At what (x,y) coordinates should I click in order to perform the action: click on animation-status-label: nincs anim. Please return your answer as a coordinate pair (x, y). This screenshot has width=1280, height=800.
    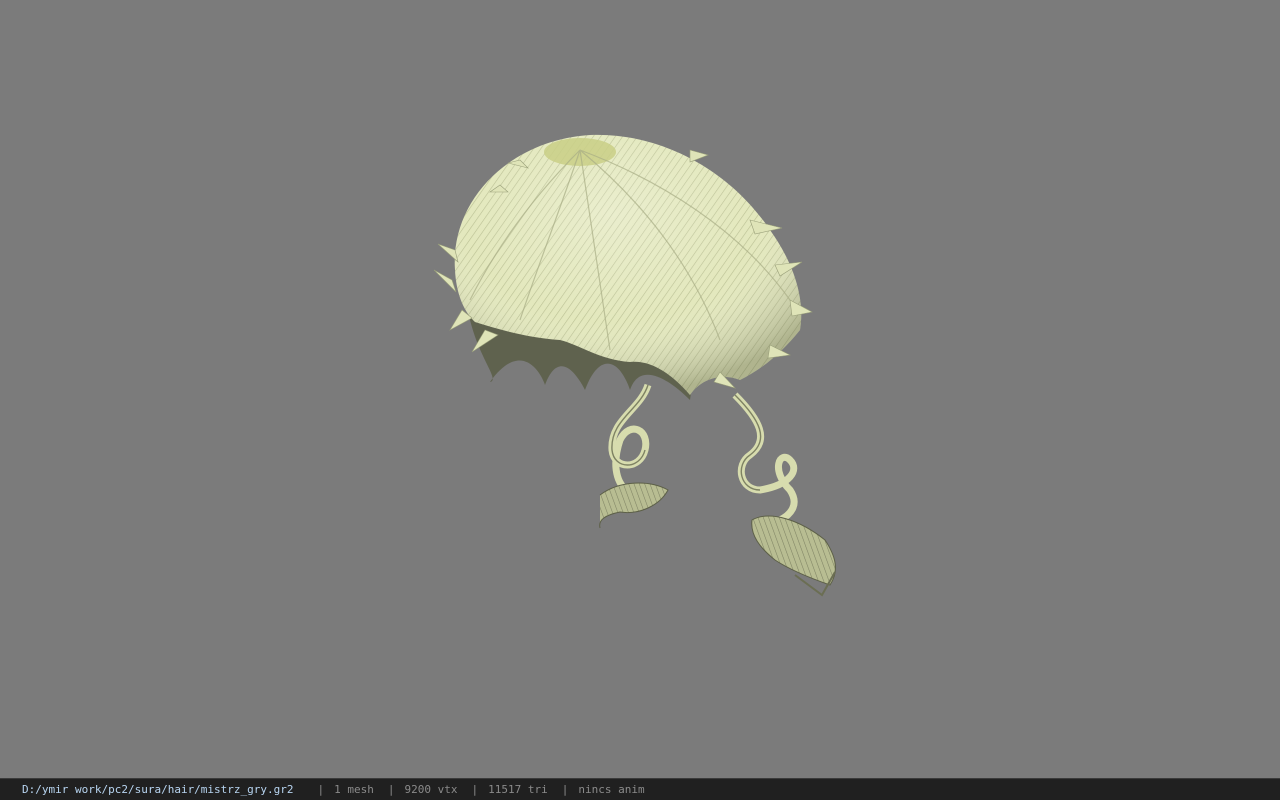
    Looking at the image, I should click on (611, 789).